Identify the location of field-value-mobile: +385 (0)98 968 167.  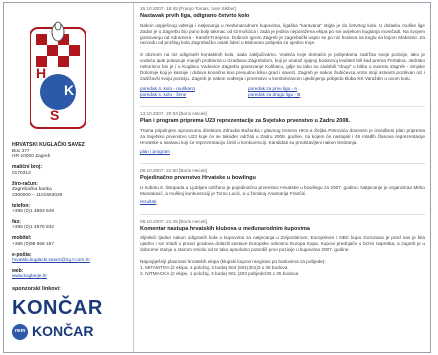
(33, 244).